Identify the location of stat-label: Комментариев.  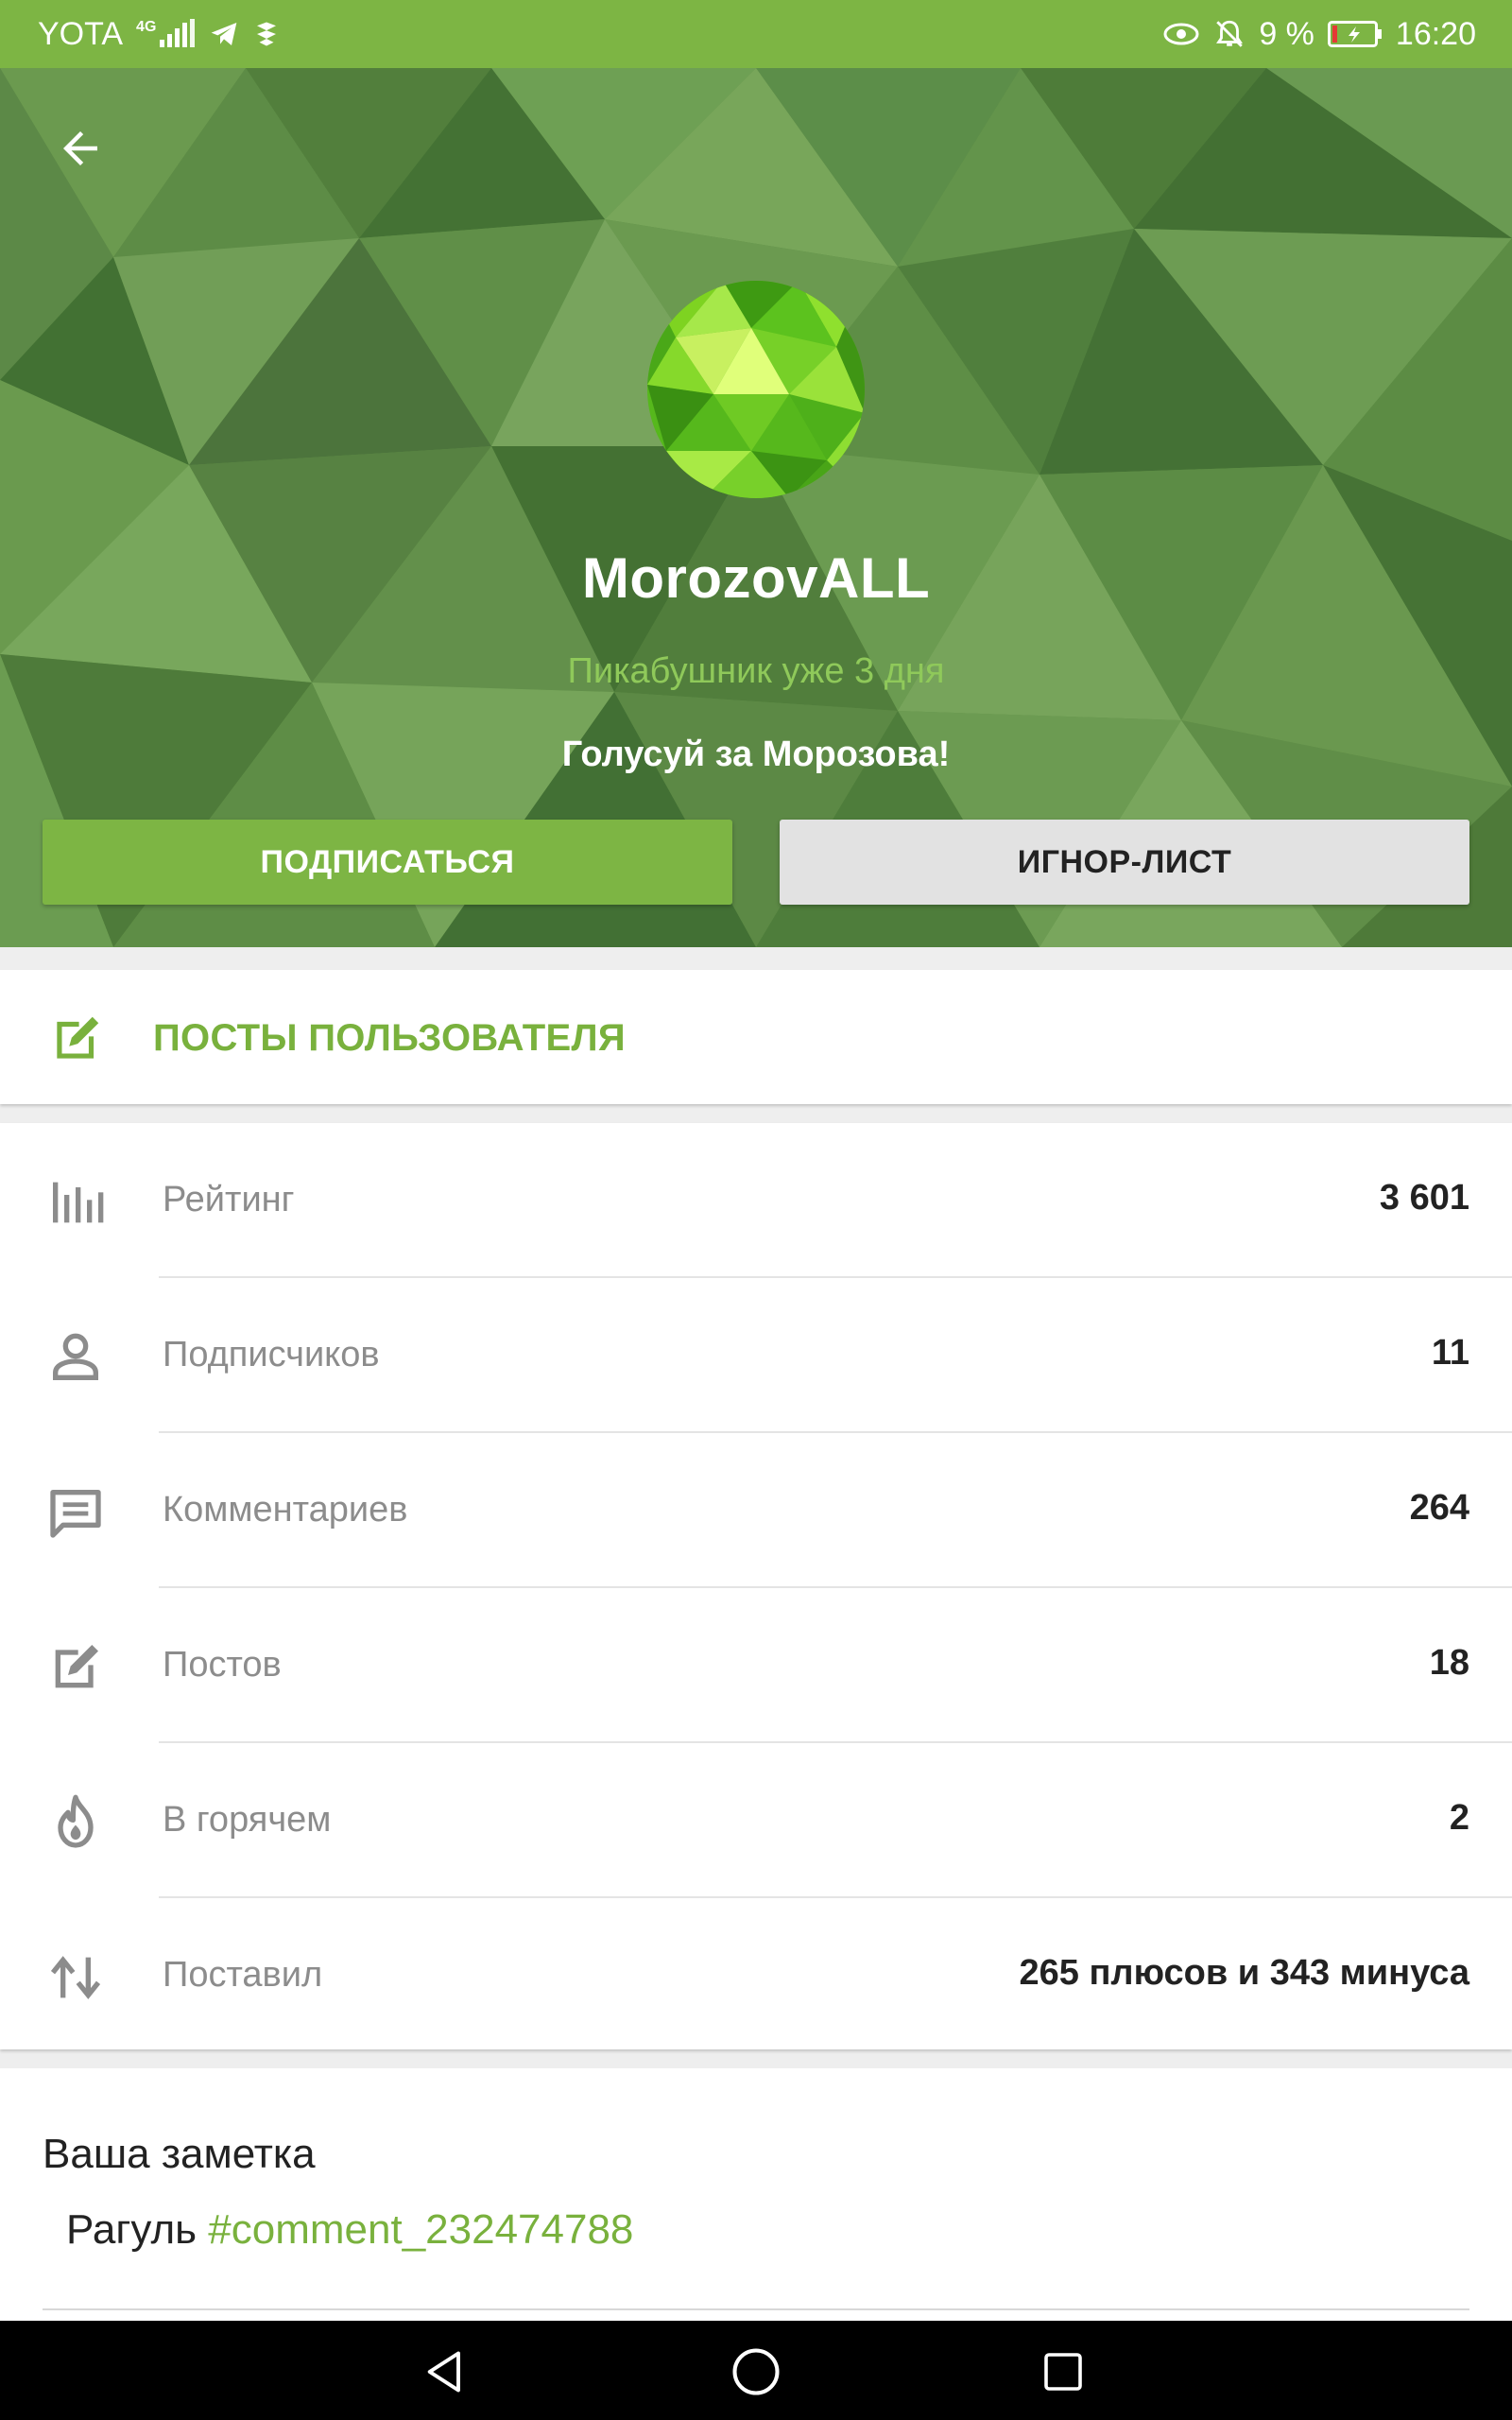
(285, 1510).